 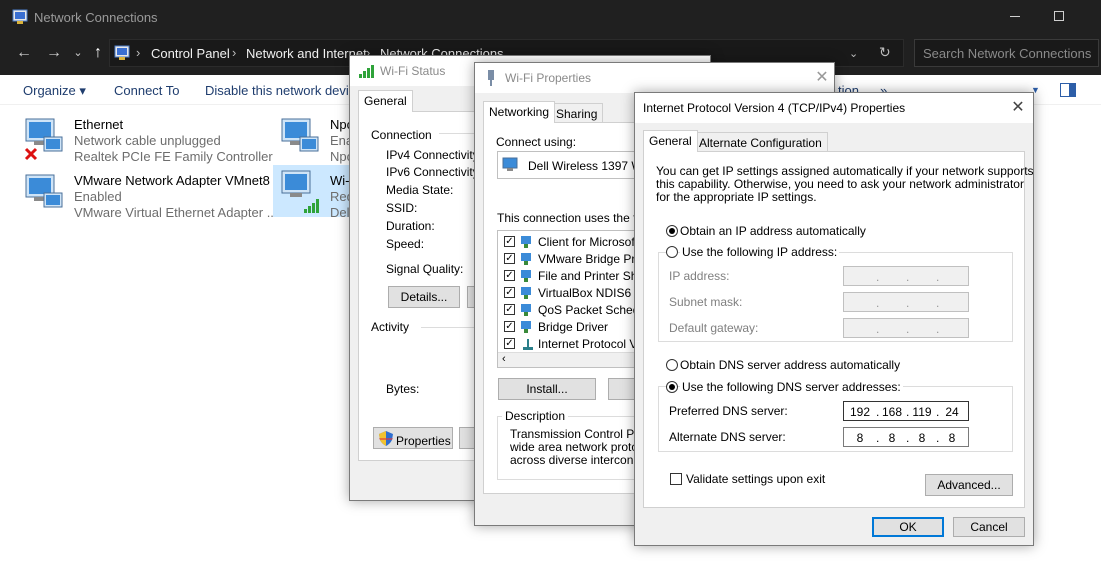 I want to click on search-box, so click(x=1006, y=53).